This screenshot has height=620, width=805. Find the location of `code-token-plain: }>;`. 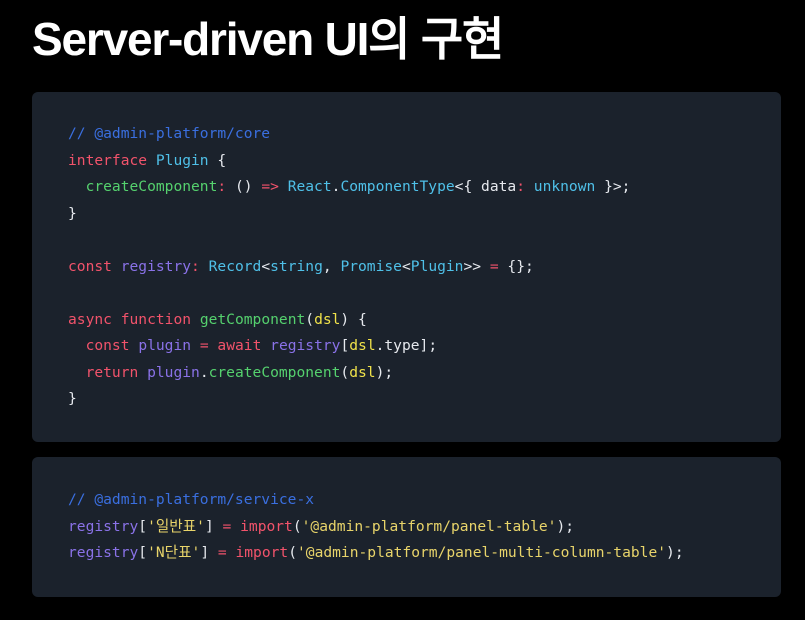

code-token-plain: }>; is located at coordinates (613, 186).